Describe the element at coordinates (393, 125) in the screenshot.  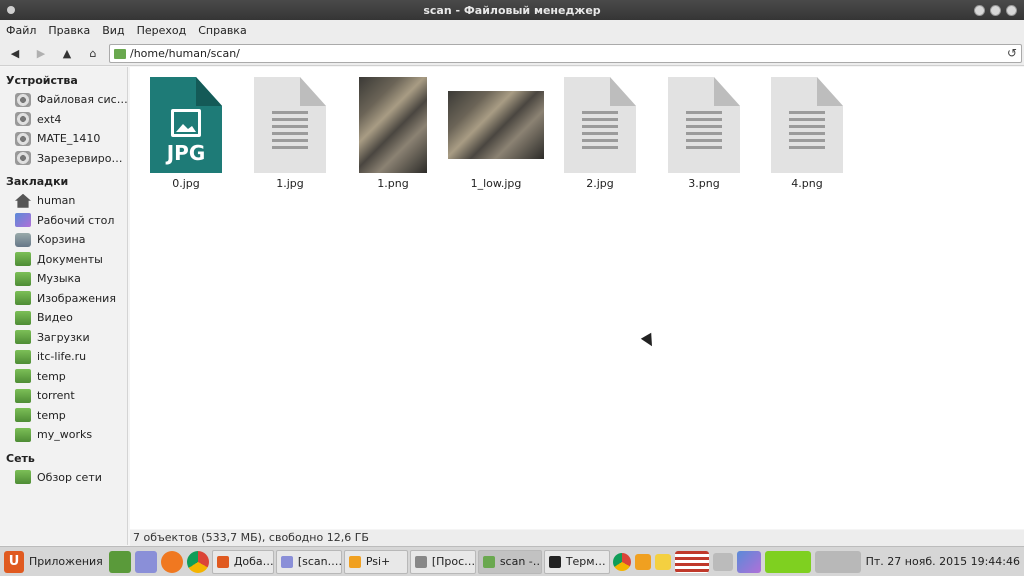
I see `photo-thumbnail` at that location.